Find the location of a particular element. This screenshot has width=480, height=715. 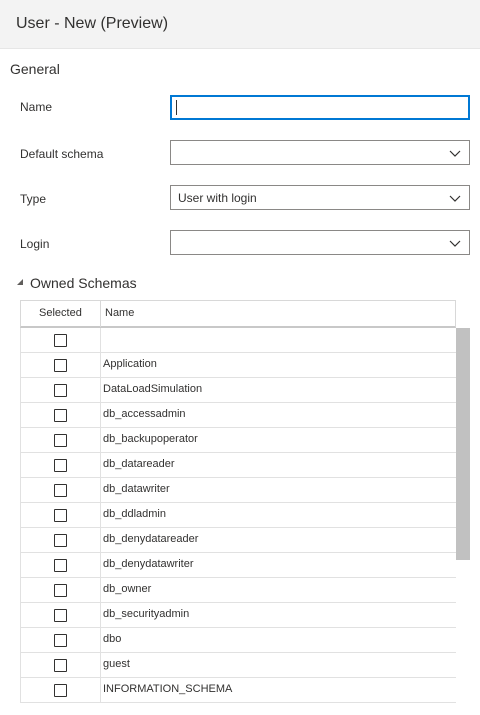

schema-name: db_denydatawriter is located at coordinates (148, 564).